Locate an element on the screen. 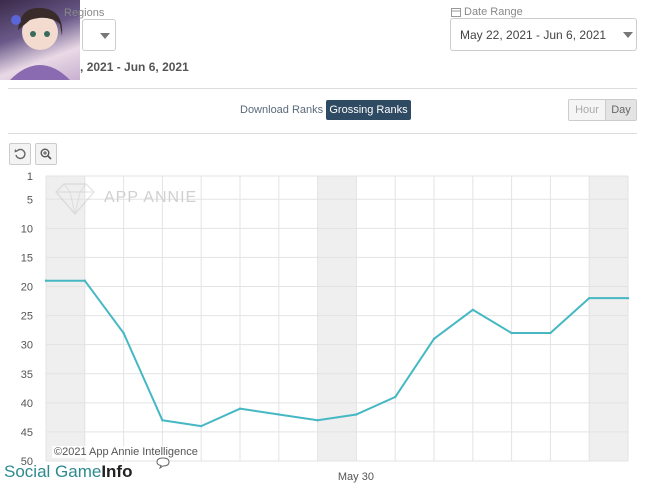 This screenshot has height=486, width=649. speech-bubble-icon is located at coordinates (163, 463).